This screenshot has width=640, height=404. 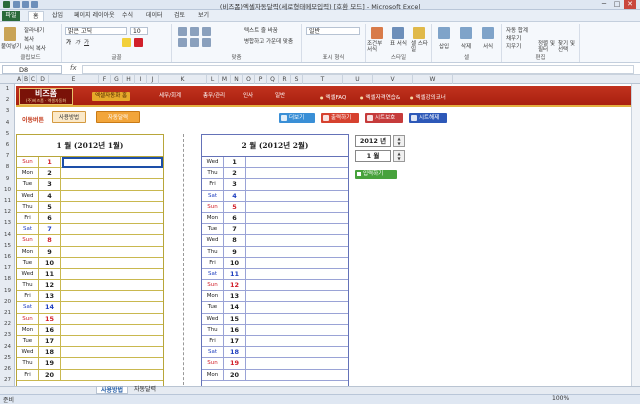 What do you see at coordinates (127, 16) in the screenshot?
I see `tab-formulas: 수식` at bounding box center [127, 16].